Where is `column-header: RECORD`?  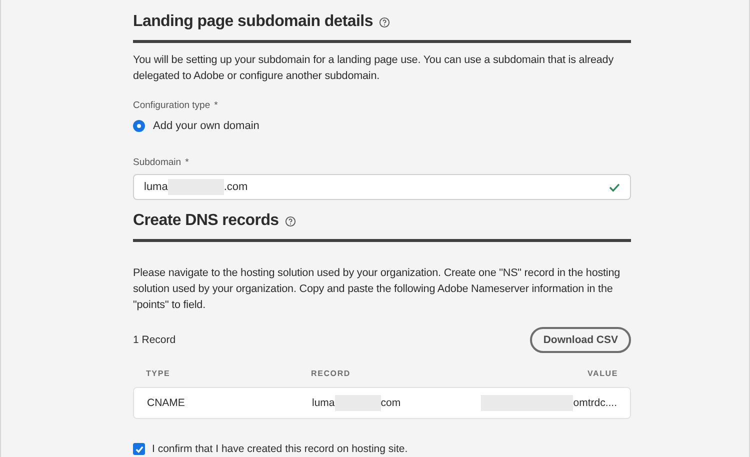
column-header: RECORD is located at coordinates (331, 373).